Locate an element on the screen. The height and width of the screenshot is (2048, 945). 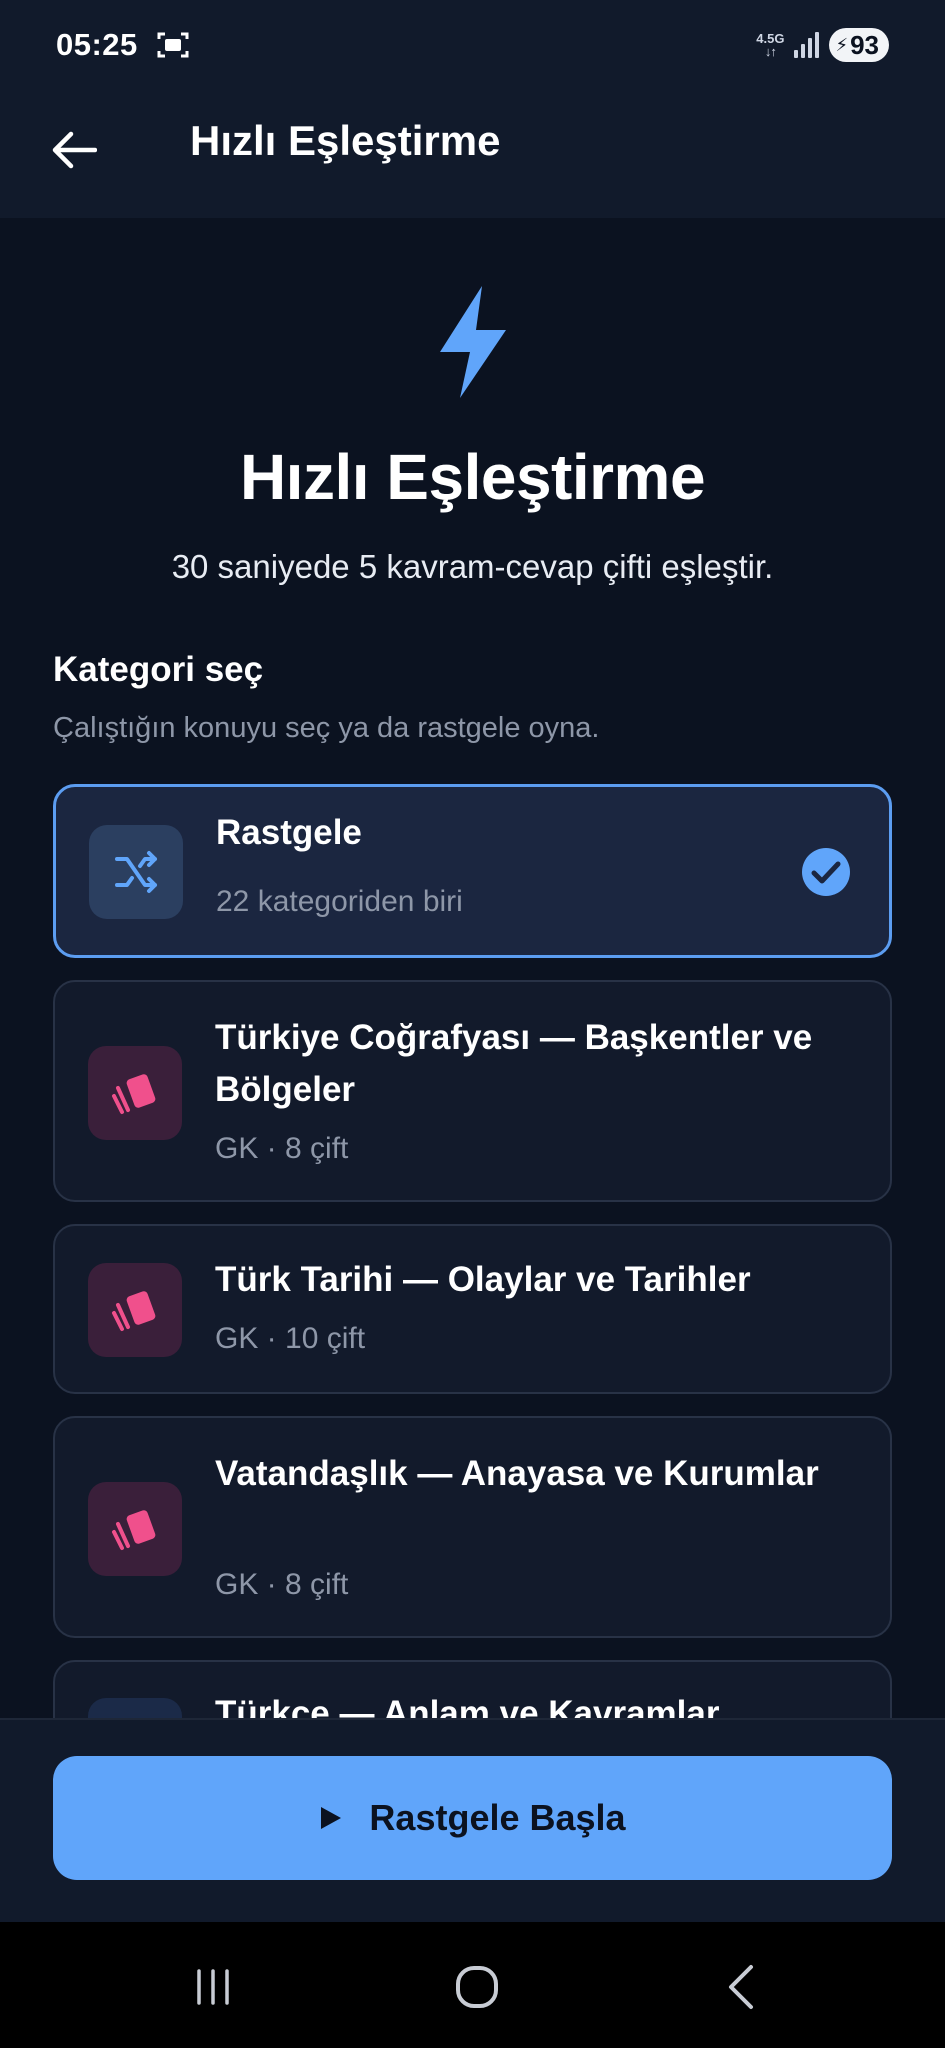
battery-indicator: ⚡ 93 is located at coordinates (859, 45).